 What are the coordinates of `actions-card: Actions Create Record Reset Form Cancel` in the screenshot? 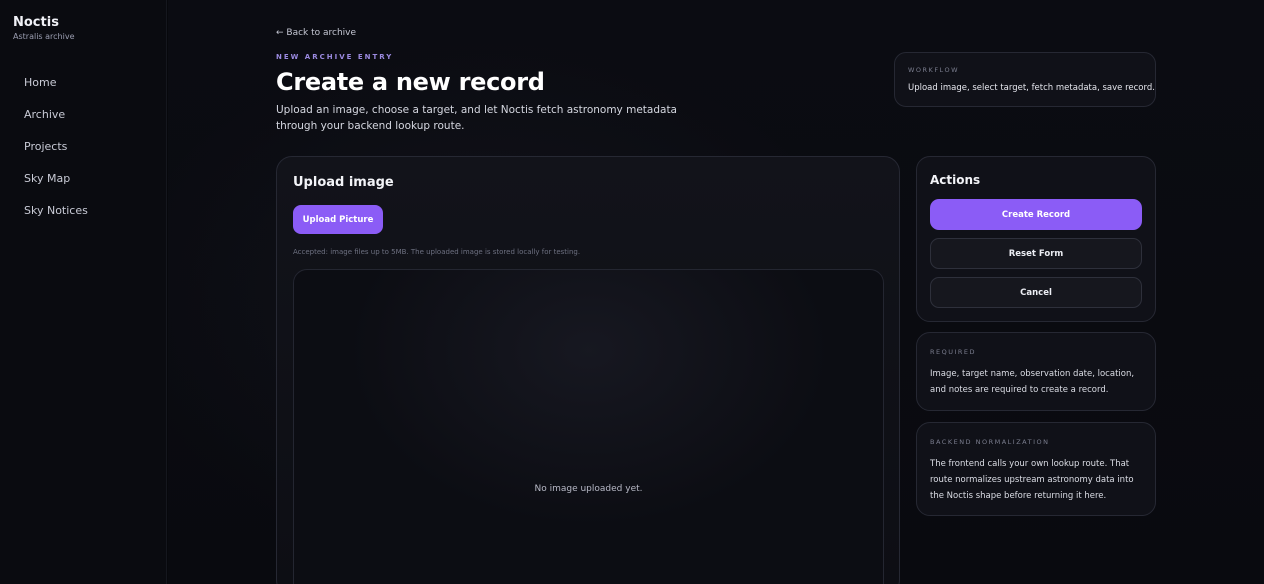 It's located at (1036, 239).